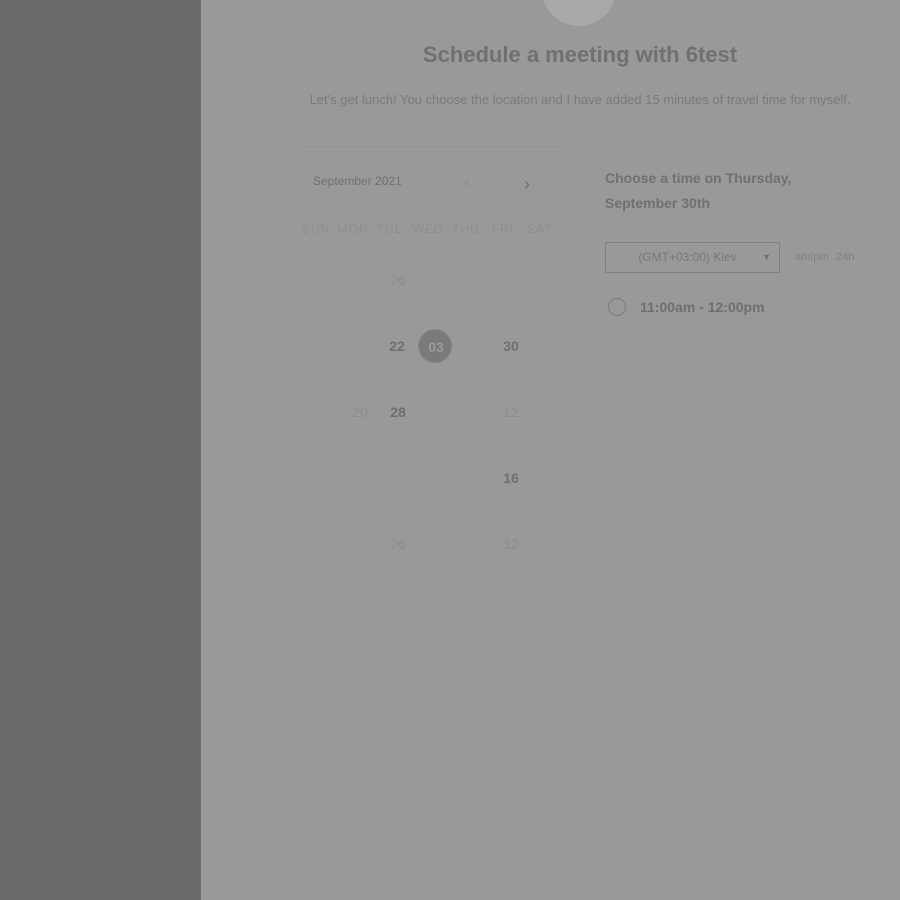 The width and height of the screenshot is (900, 900). I want to click on calendar-day-label: 22, so click(397, 346).